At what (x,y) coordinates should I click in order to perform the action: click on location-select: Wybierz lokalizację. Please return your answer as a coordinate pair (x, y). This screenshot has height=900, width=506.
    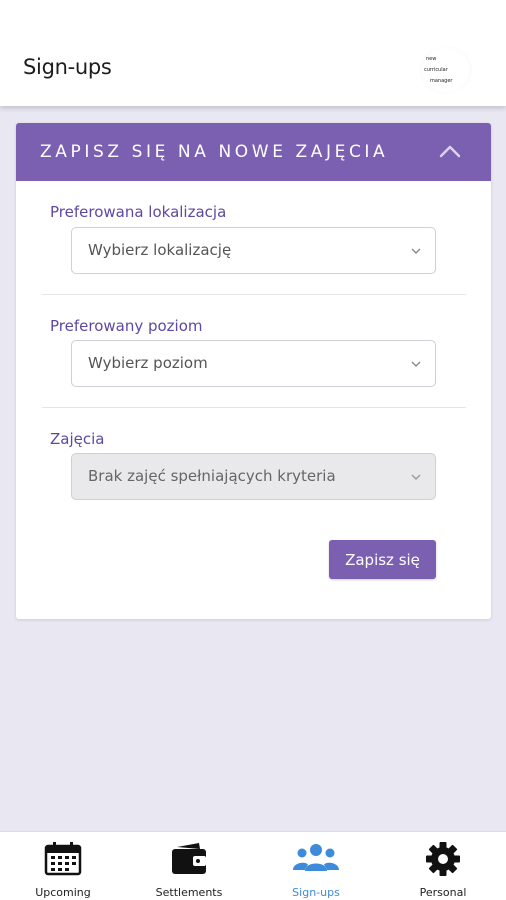
    Looking at the image, I should click on (253, 250).